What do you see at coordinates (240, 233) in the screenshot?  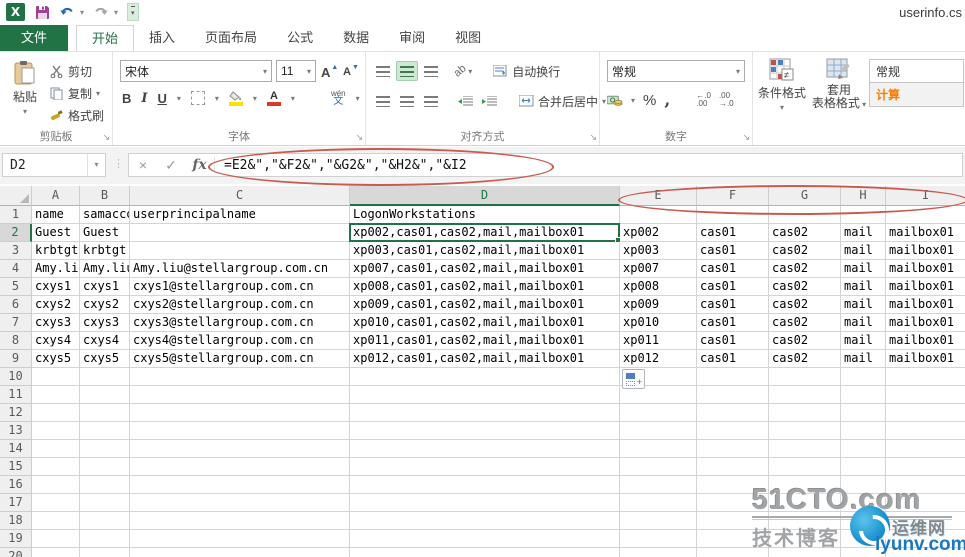 I see `cell-C2` at bounding box center [240, 233].